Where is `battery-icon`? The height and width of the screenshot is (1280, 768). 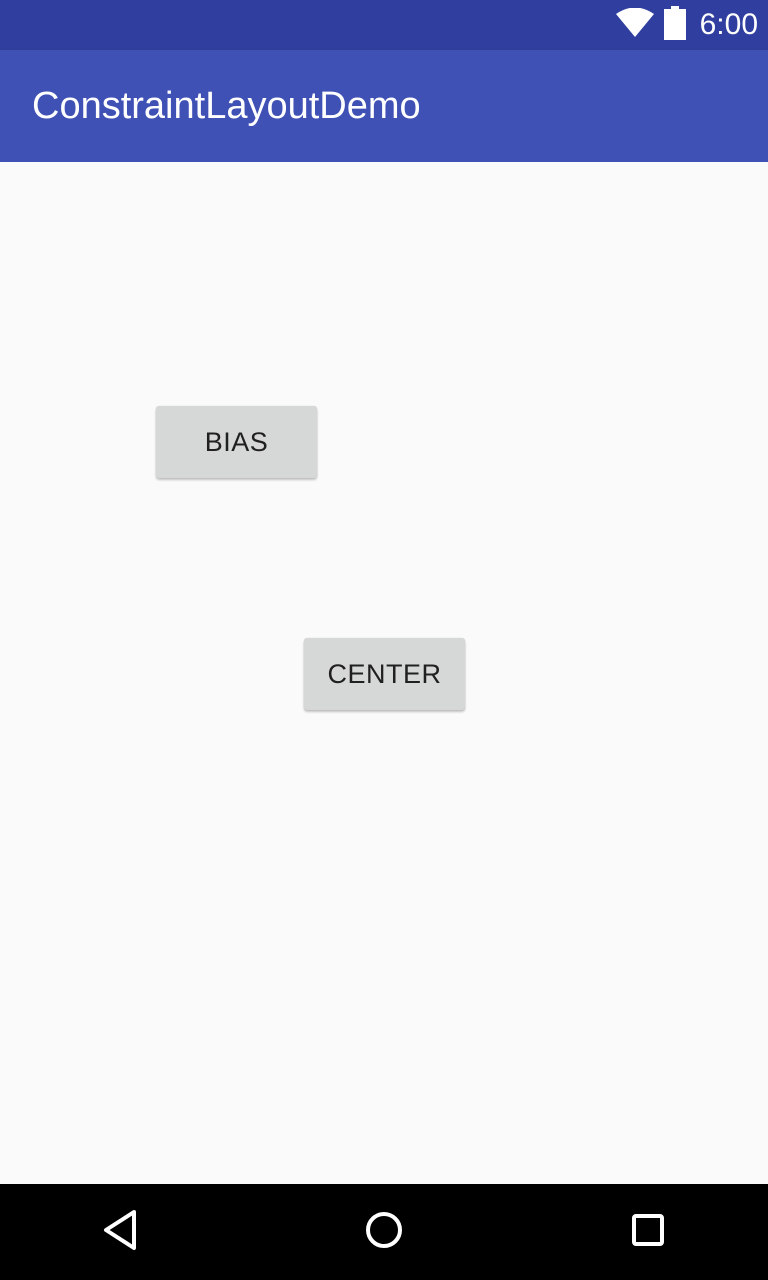 battery-icon is located at coordinates (674, 25).